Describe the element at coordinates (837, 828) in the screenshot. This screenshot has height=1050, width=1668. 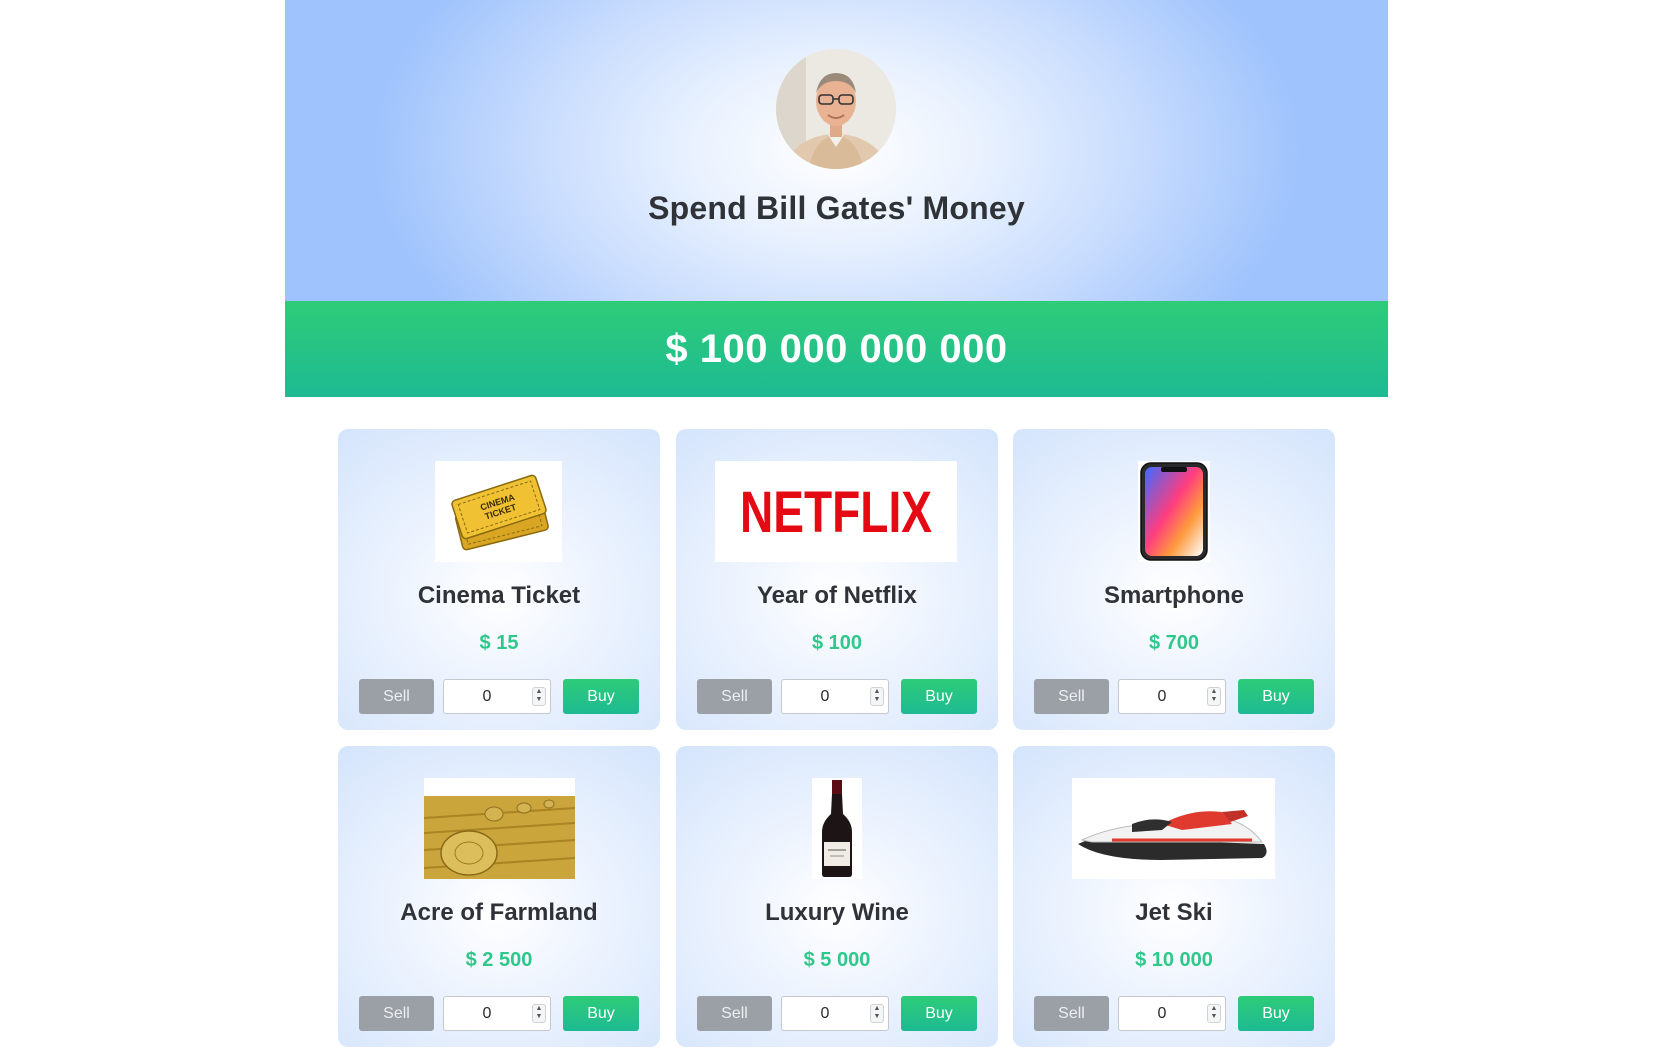
I see `wine-bottle-icon` at that location.